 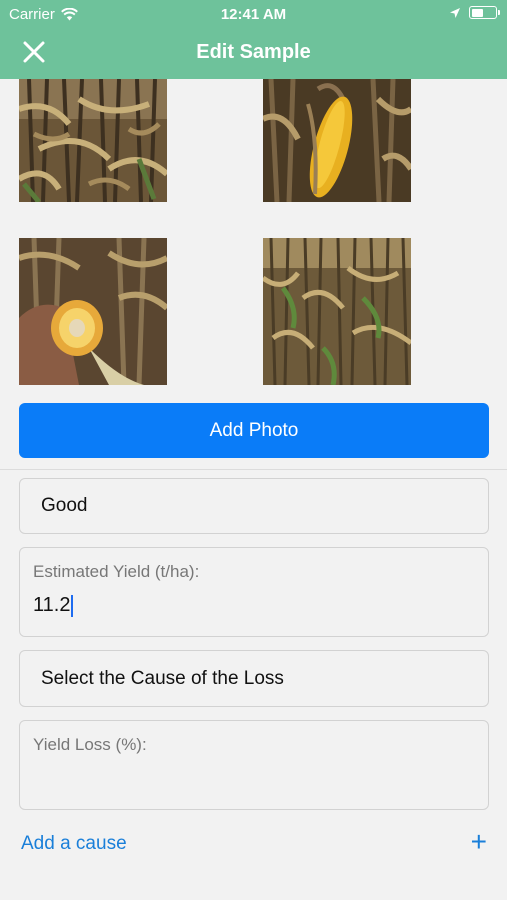 I want to click on top-bar: Carrier 12:41 AM Edit Sample, so click(x=253, y=39).